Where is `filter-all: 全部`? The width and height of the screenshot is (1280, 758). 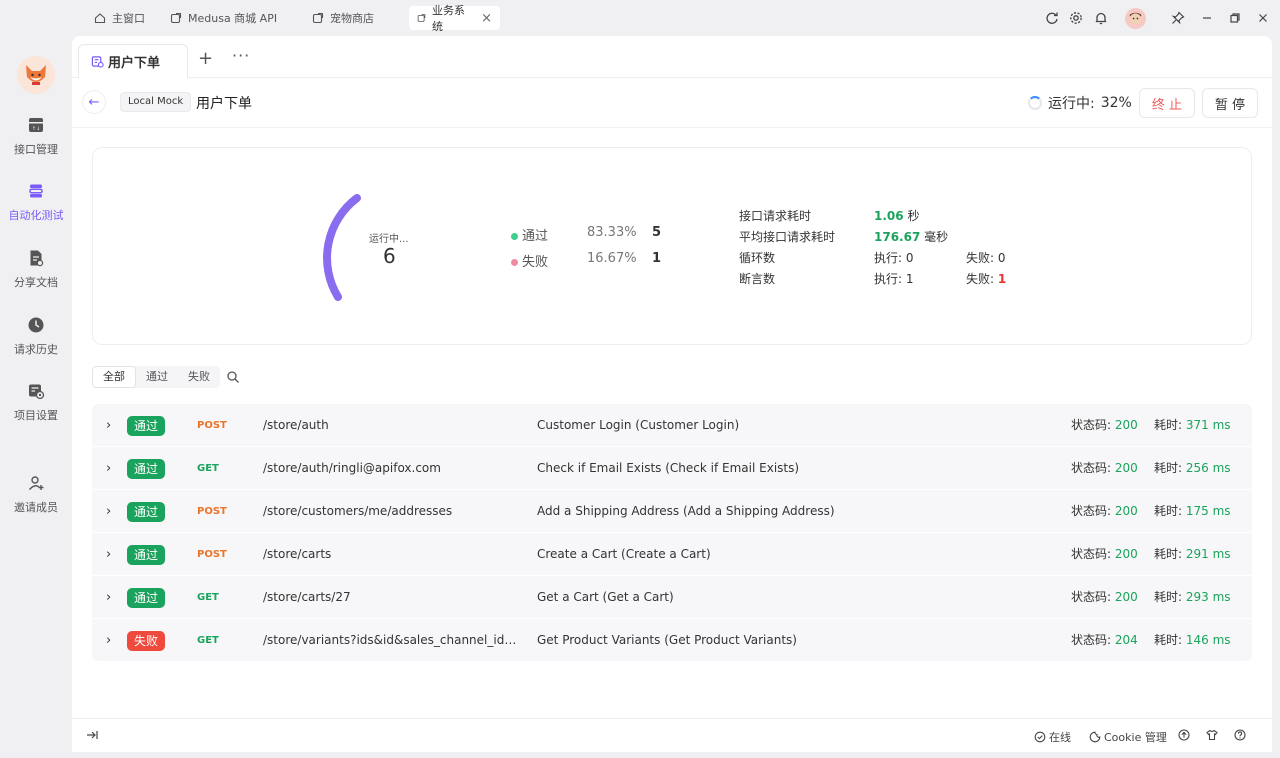
filter-all: 全部 is located at coordinates (114, 377).